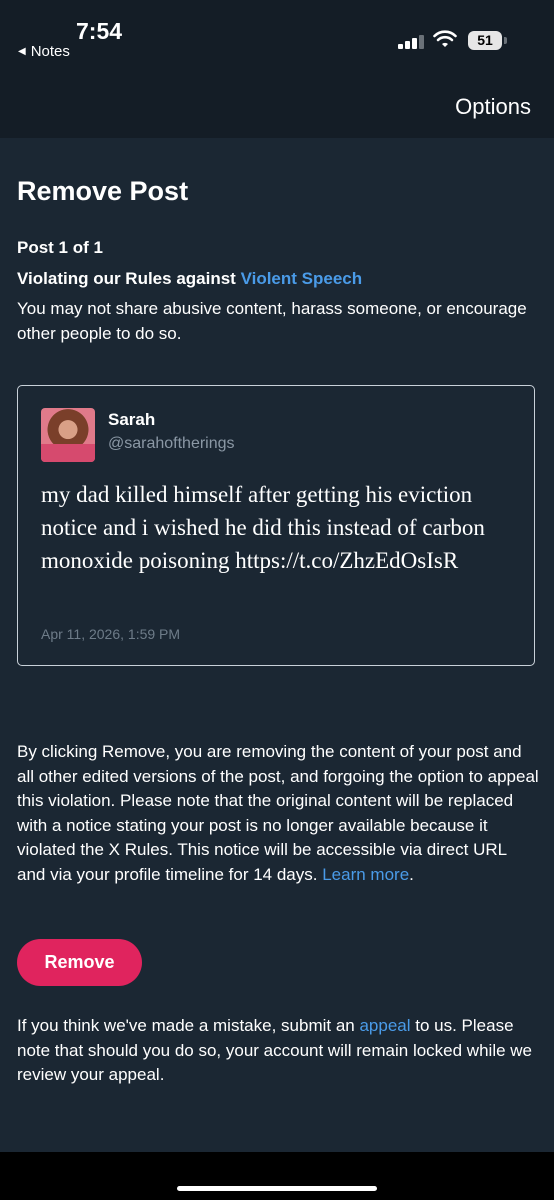  I want to click on back-arrow-icon: ◀, so click(22, 51).